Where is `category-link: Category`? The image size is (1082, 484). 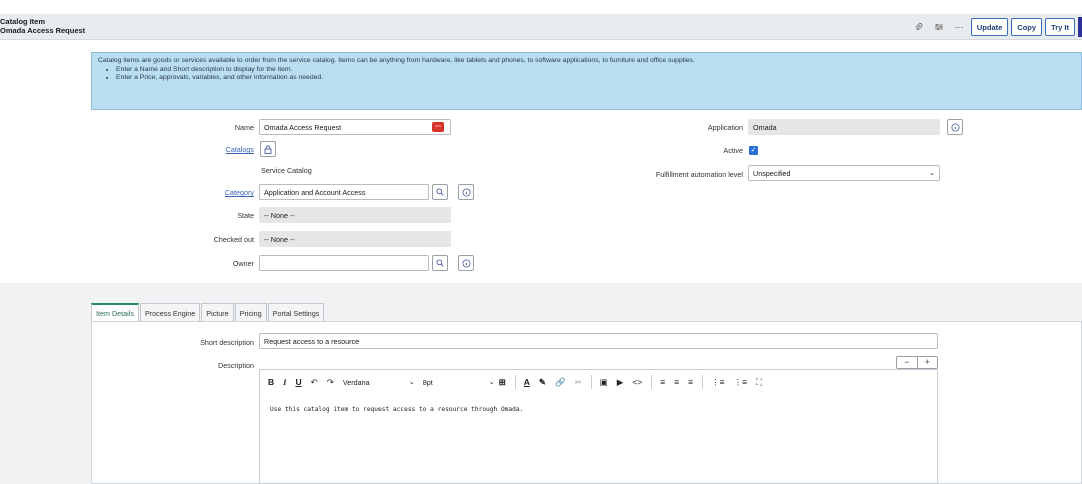
category-link: Category is located at coordinates (202, 192).